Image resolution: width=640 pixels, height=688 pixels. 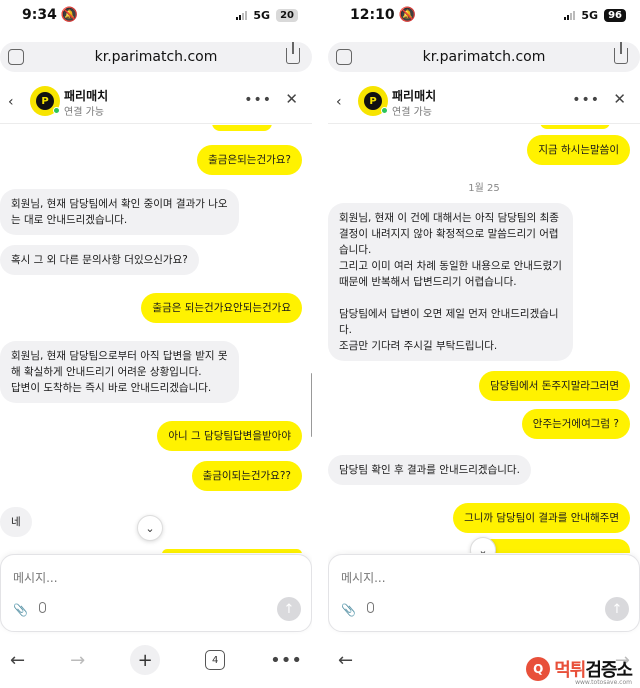 What do you see at coordinates (570, 670) in the screenshot?
I see `watermark-brand-a: 먹튀` at bounding box center [570, 670].